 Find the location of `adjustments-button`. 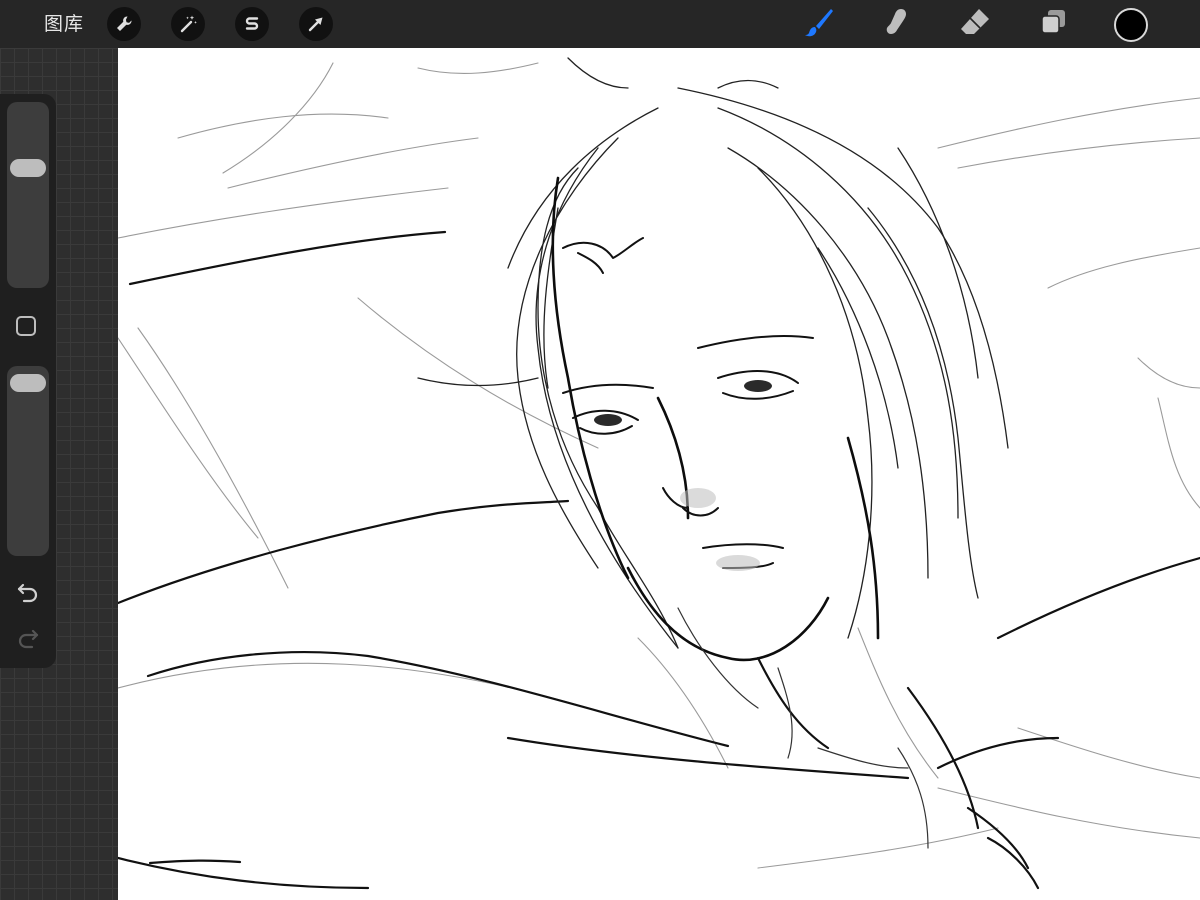

adjustments-button is located at coordinates (188, 24).